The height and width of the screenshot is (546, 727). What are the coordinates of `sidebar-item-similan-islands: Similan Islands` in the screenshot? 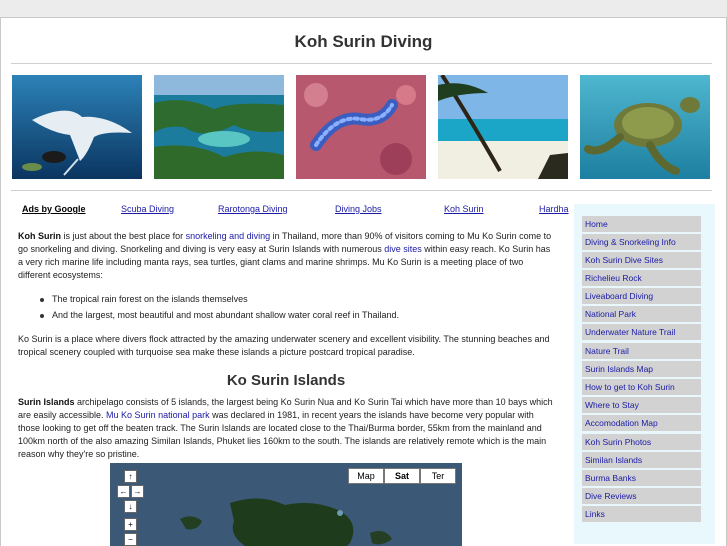 It's located at (641, 460).